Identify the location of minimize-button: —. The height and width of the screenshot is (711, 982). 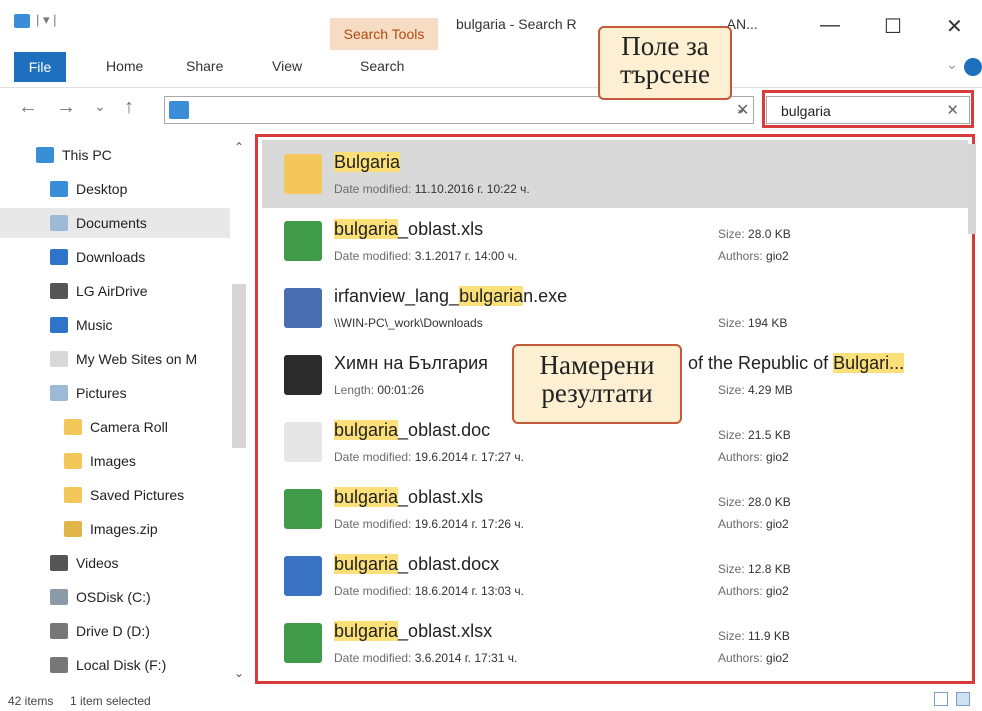
(830, 25).